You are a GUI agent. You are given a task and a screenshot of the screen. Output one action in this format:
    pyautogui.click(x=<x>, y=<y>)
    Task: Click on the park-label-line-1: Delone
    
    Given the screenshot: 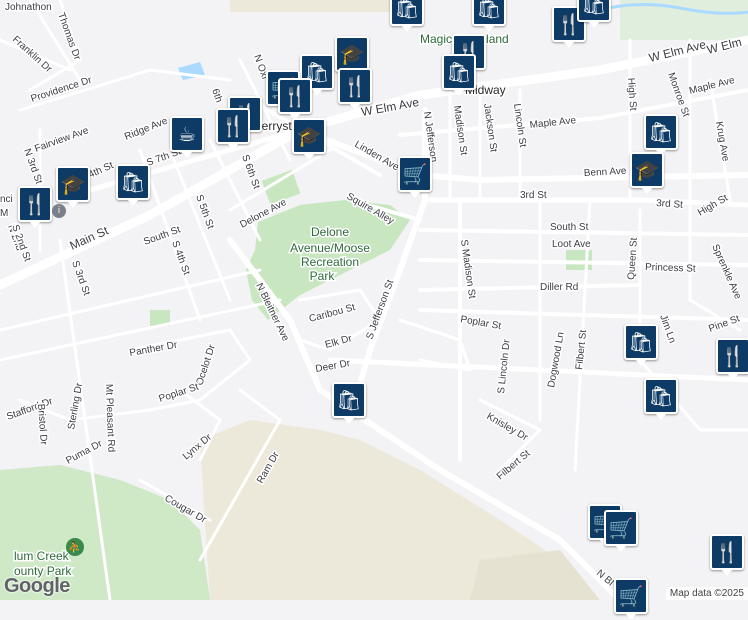 What is the action you would take?
    pyautogui.click(x=330, y=232)
    